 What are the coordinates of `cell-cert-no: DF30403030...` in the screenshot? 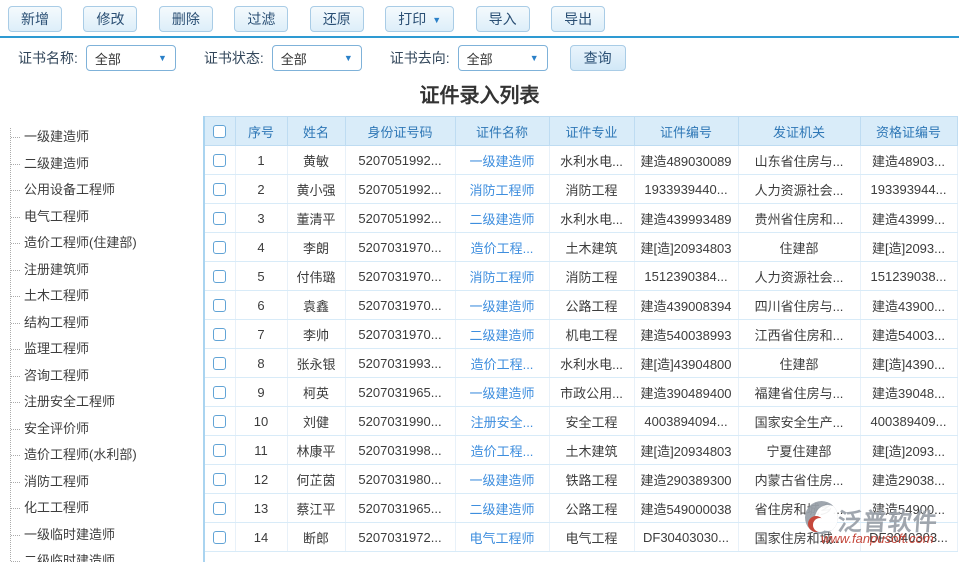 It's located at (686, 537).